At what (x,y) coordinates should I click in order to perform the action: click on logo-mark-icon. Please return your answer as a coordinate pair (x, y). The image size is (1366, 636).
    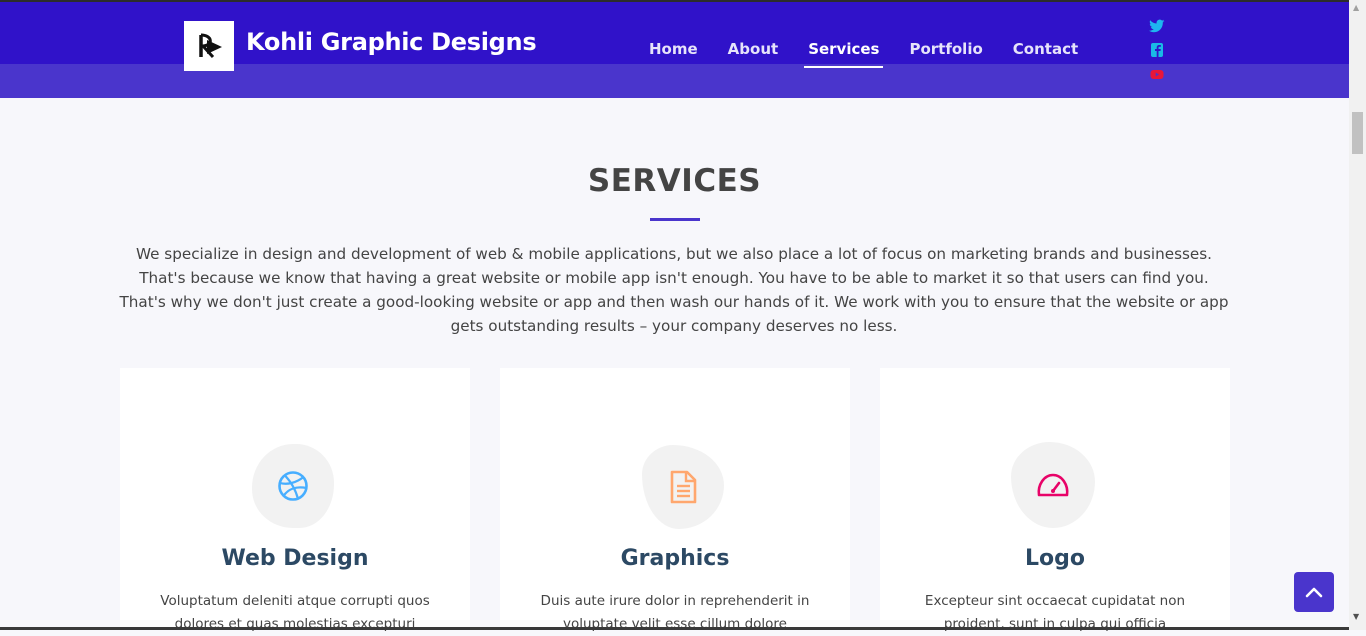
    Looking at the image, I should click on (210, 46).